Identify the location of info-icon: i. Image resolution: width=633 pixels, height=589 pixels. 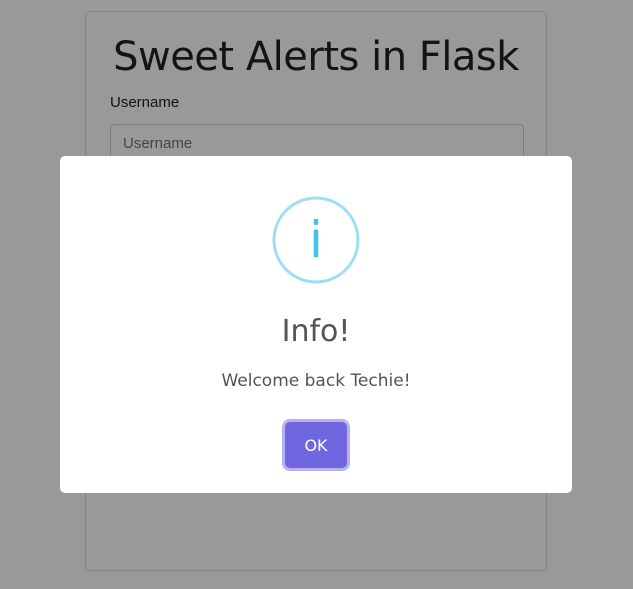
(316, 240).